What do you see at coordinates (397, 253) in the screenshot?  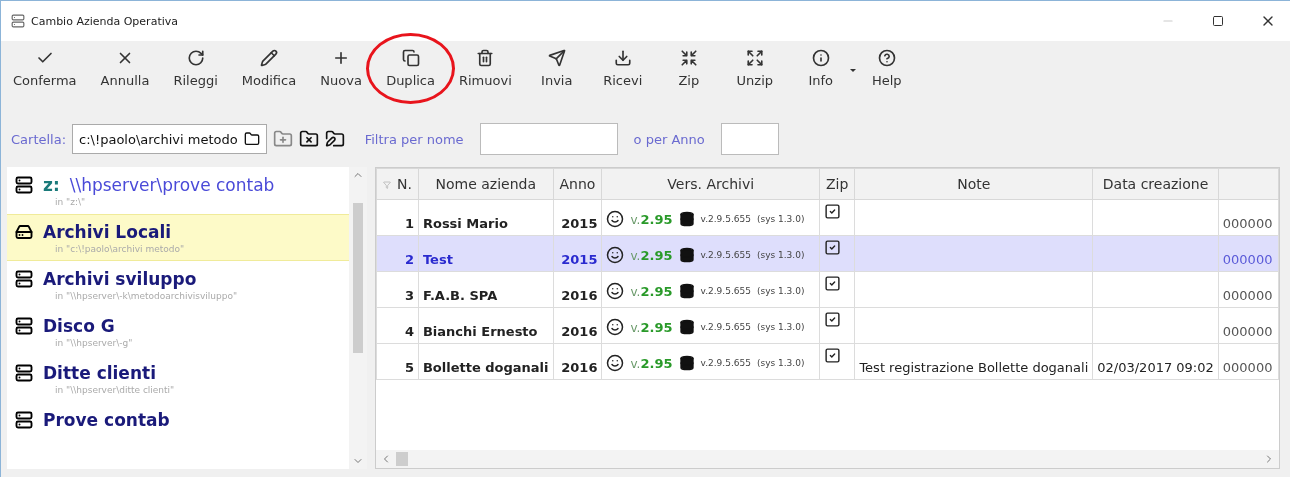 I see `table-cell: 2` at bounding box center [397, 253].